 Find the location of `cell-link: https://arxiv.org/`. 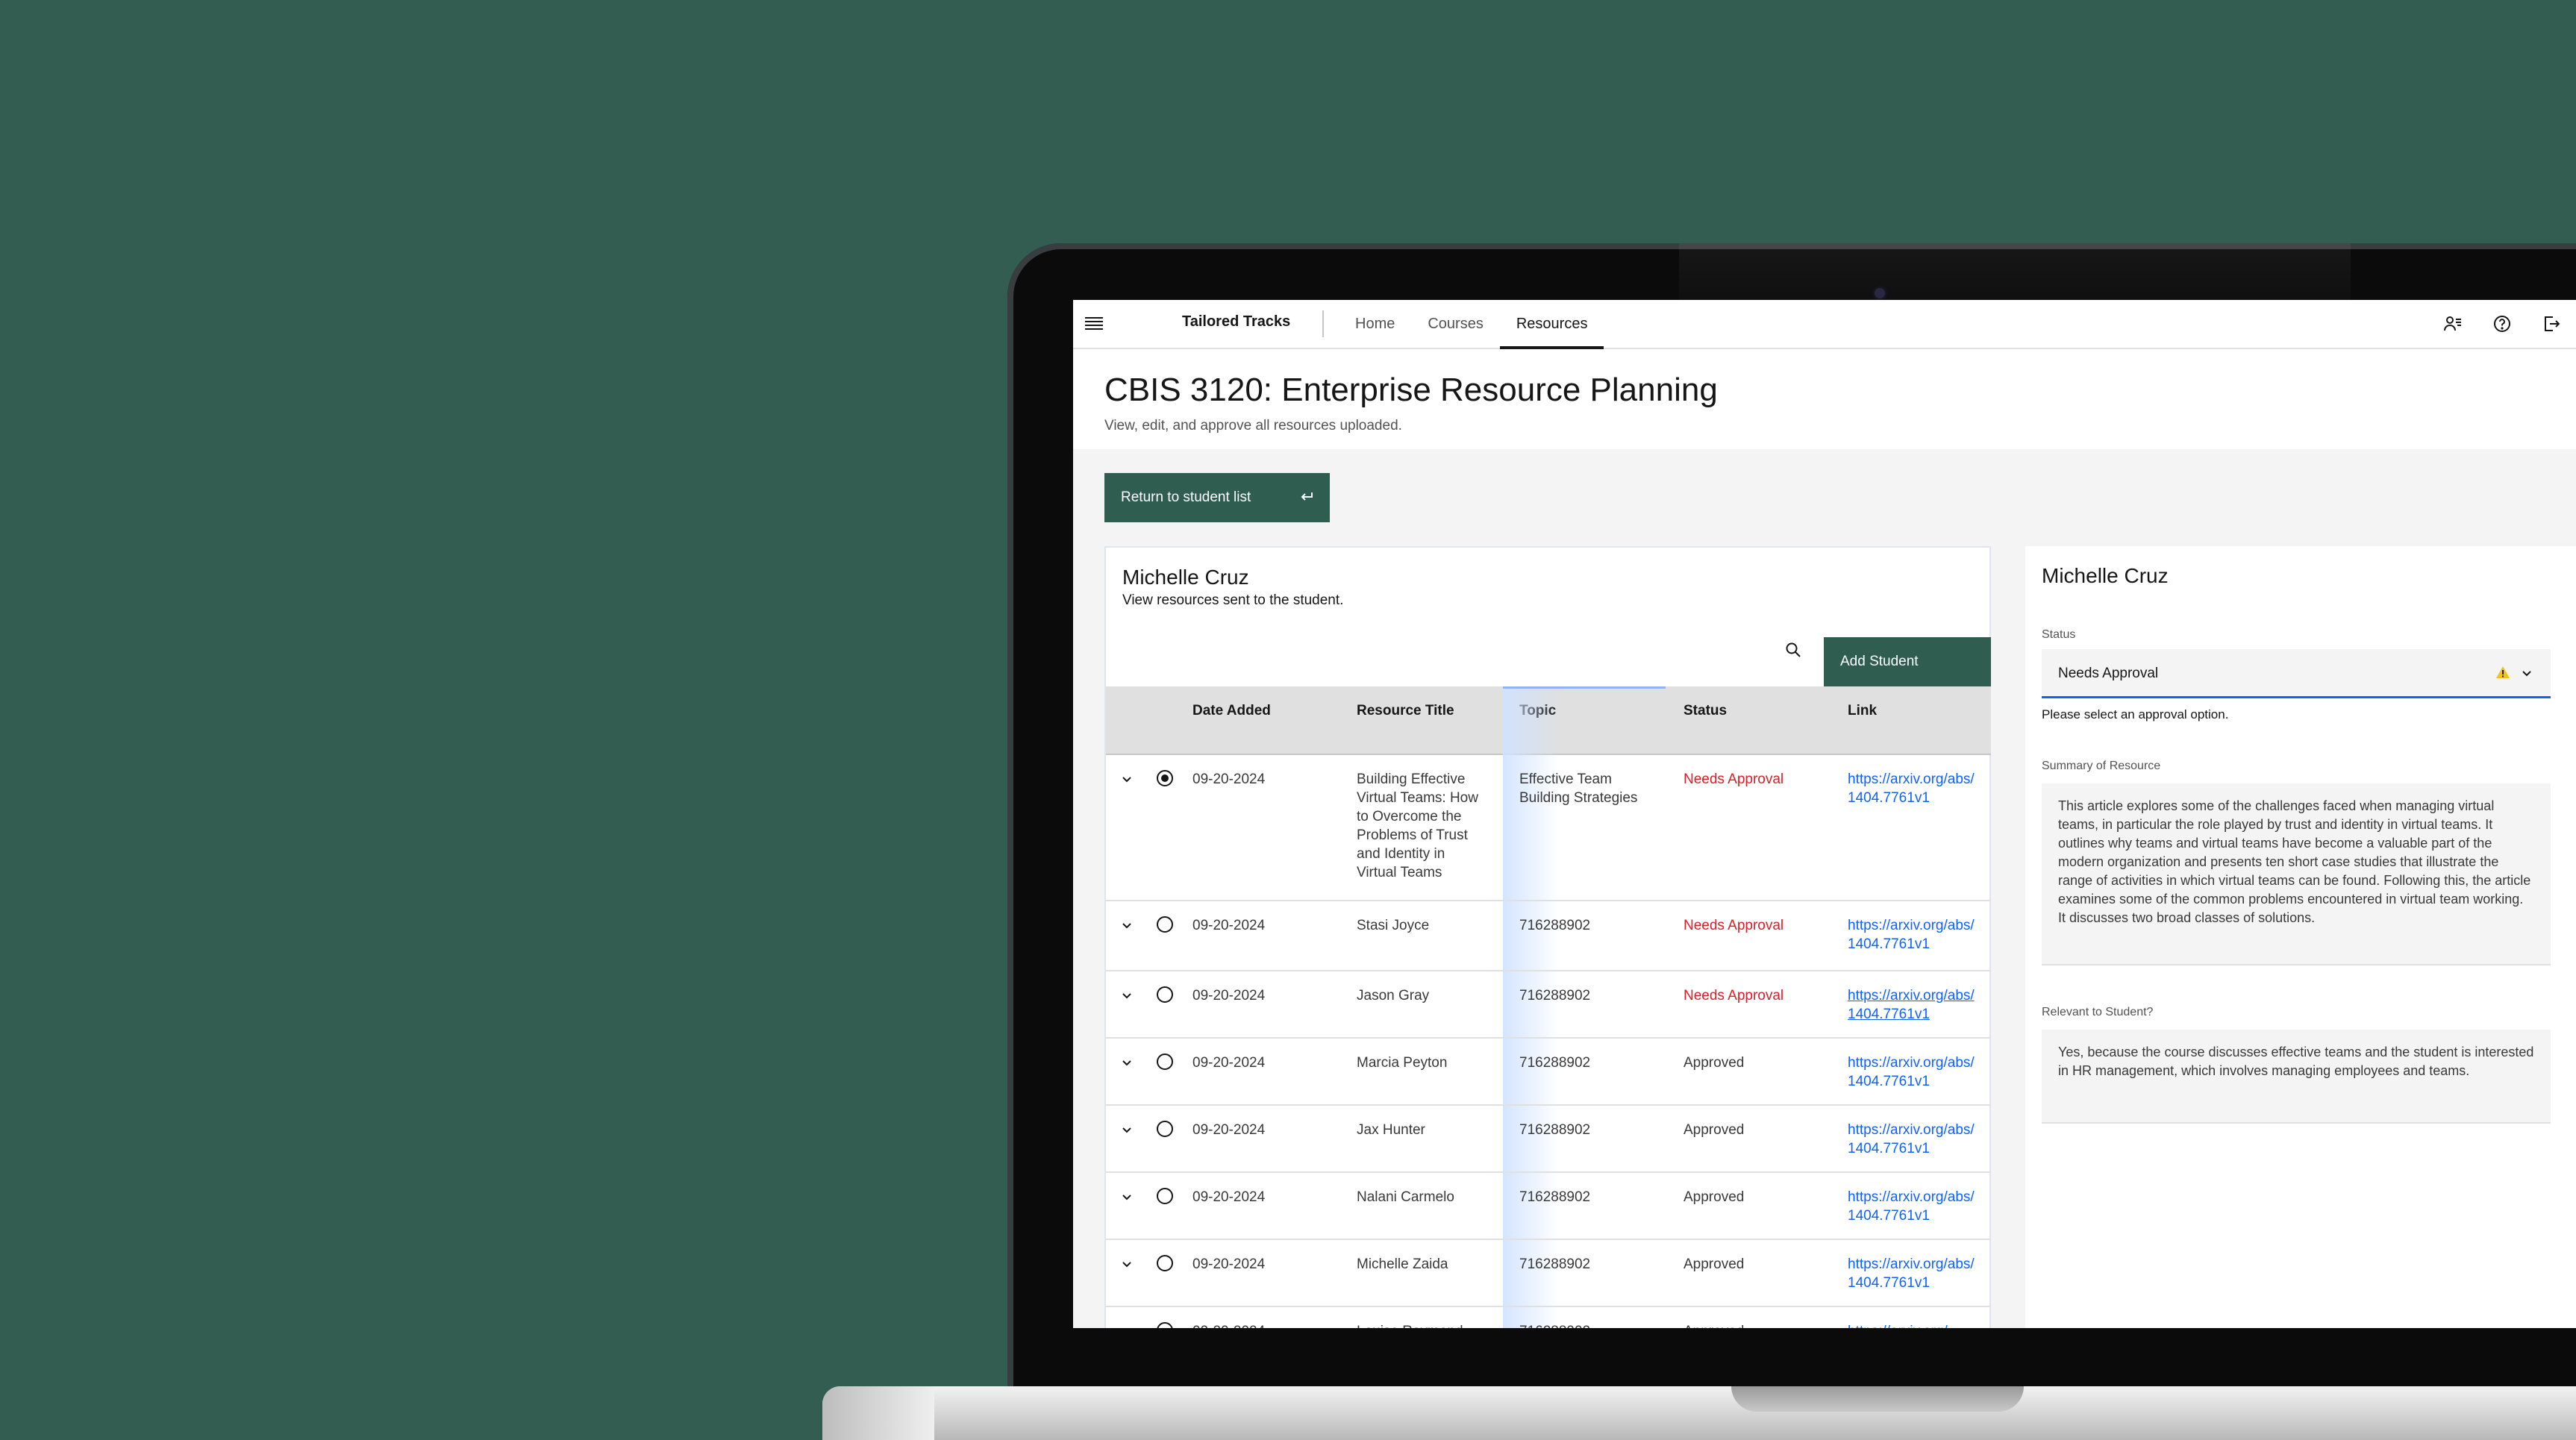

cell-link: https://arxiv.org/ is located at coordinates (1911, 1325).